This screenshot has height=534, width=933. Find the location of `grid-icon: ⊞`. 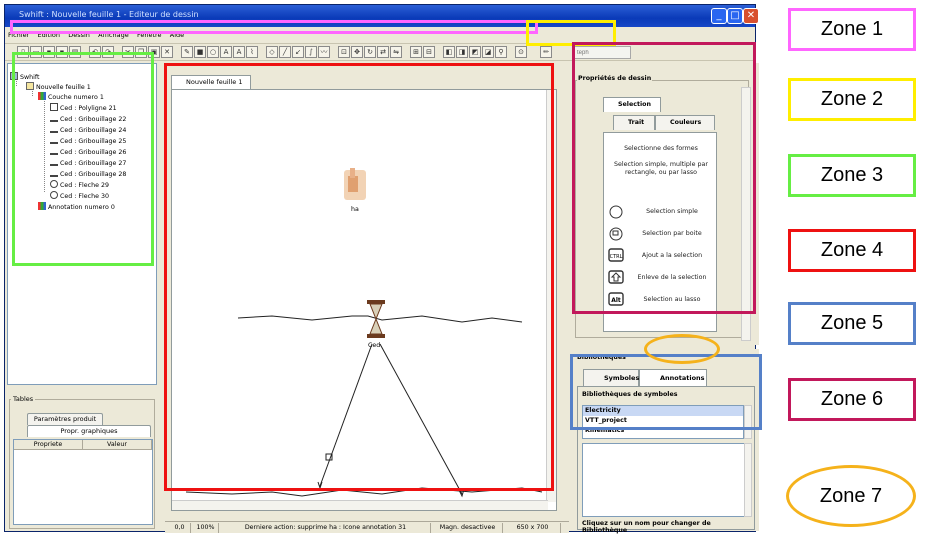

grid-icon: ⊞ is located at coordinates (416, 52).